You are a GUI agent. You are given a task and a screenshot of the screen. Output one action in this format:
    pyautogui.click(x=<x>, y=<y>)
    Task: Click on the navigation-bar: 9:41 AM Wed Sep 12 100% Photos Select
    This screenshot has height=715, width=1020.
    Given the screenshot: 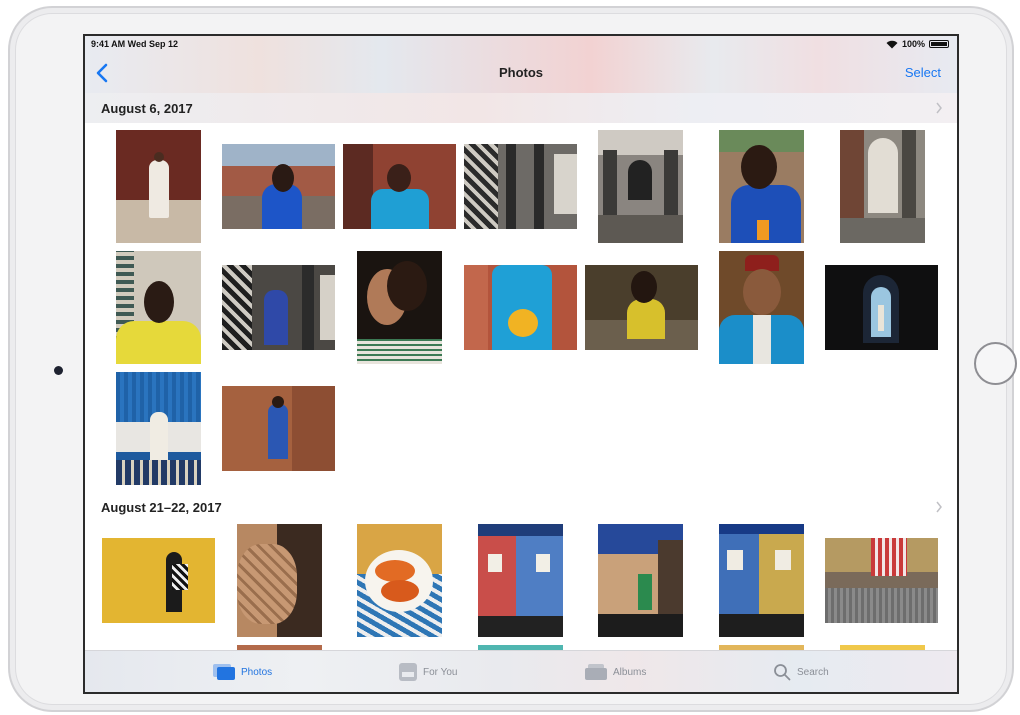 What is the action you would take?
    pyautogui.click(x=521, y=64)
    